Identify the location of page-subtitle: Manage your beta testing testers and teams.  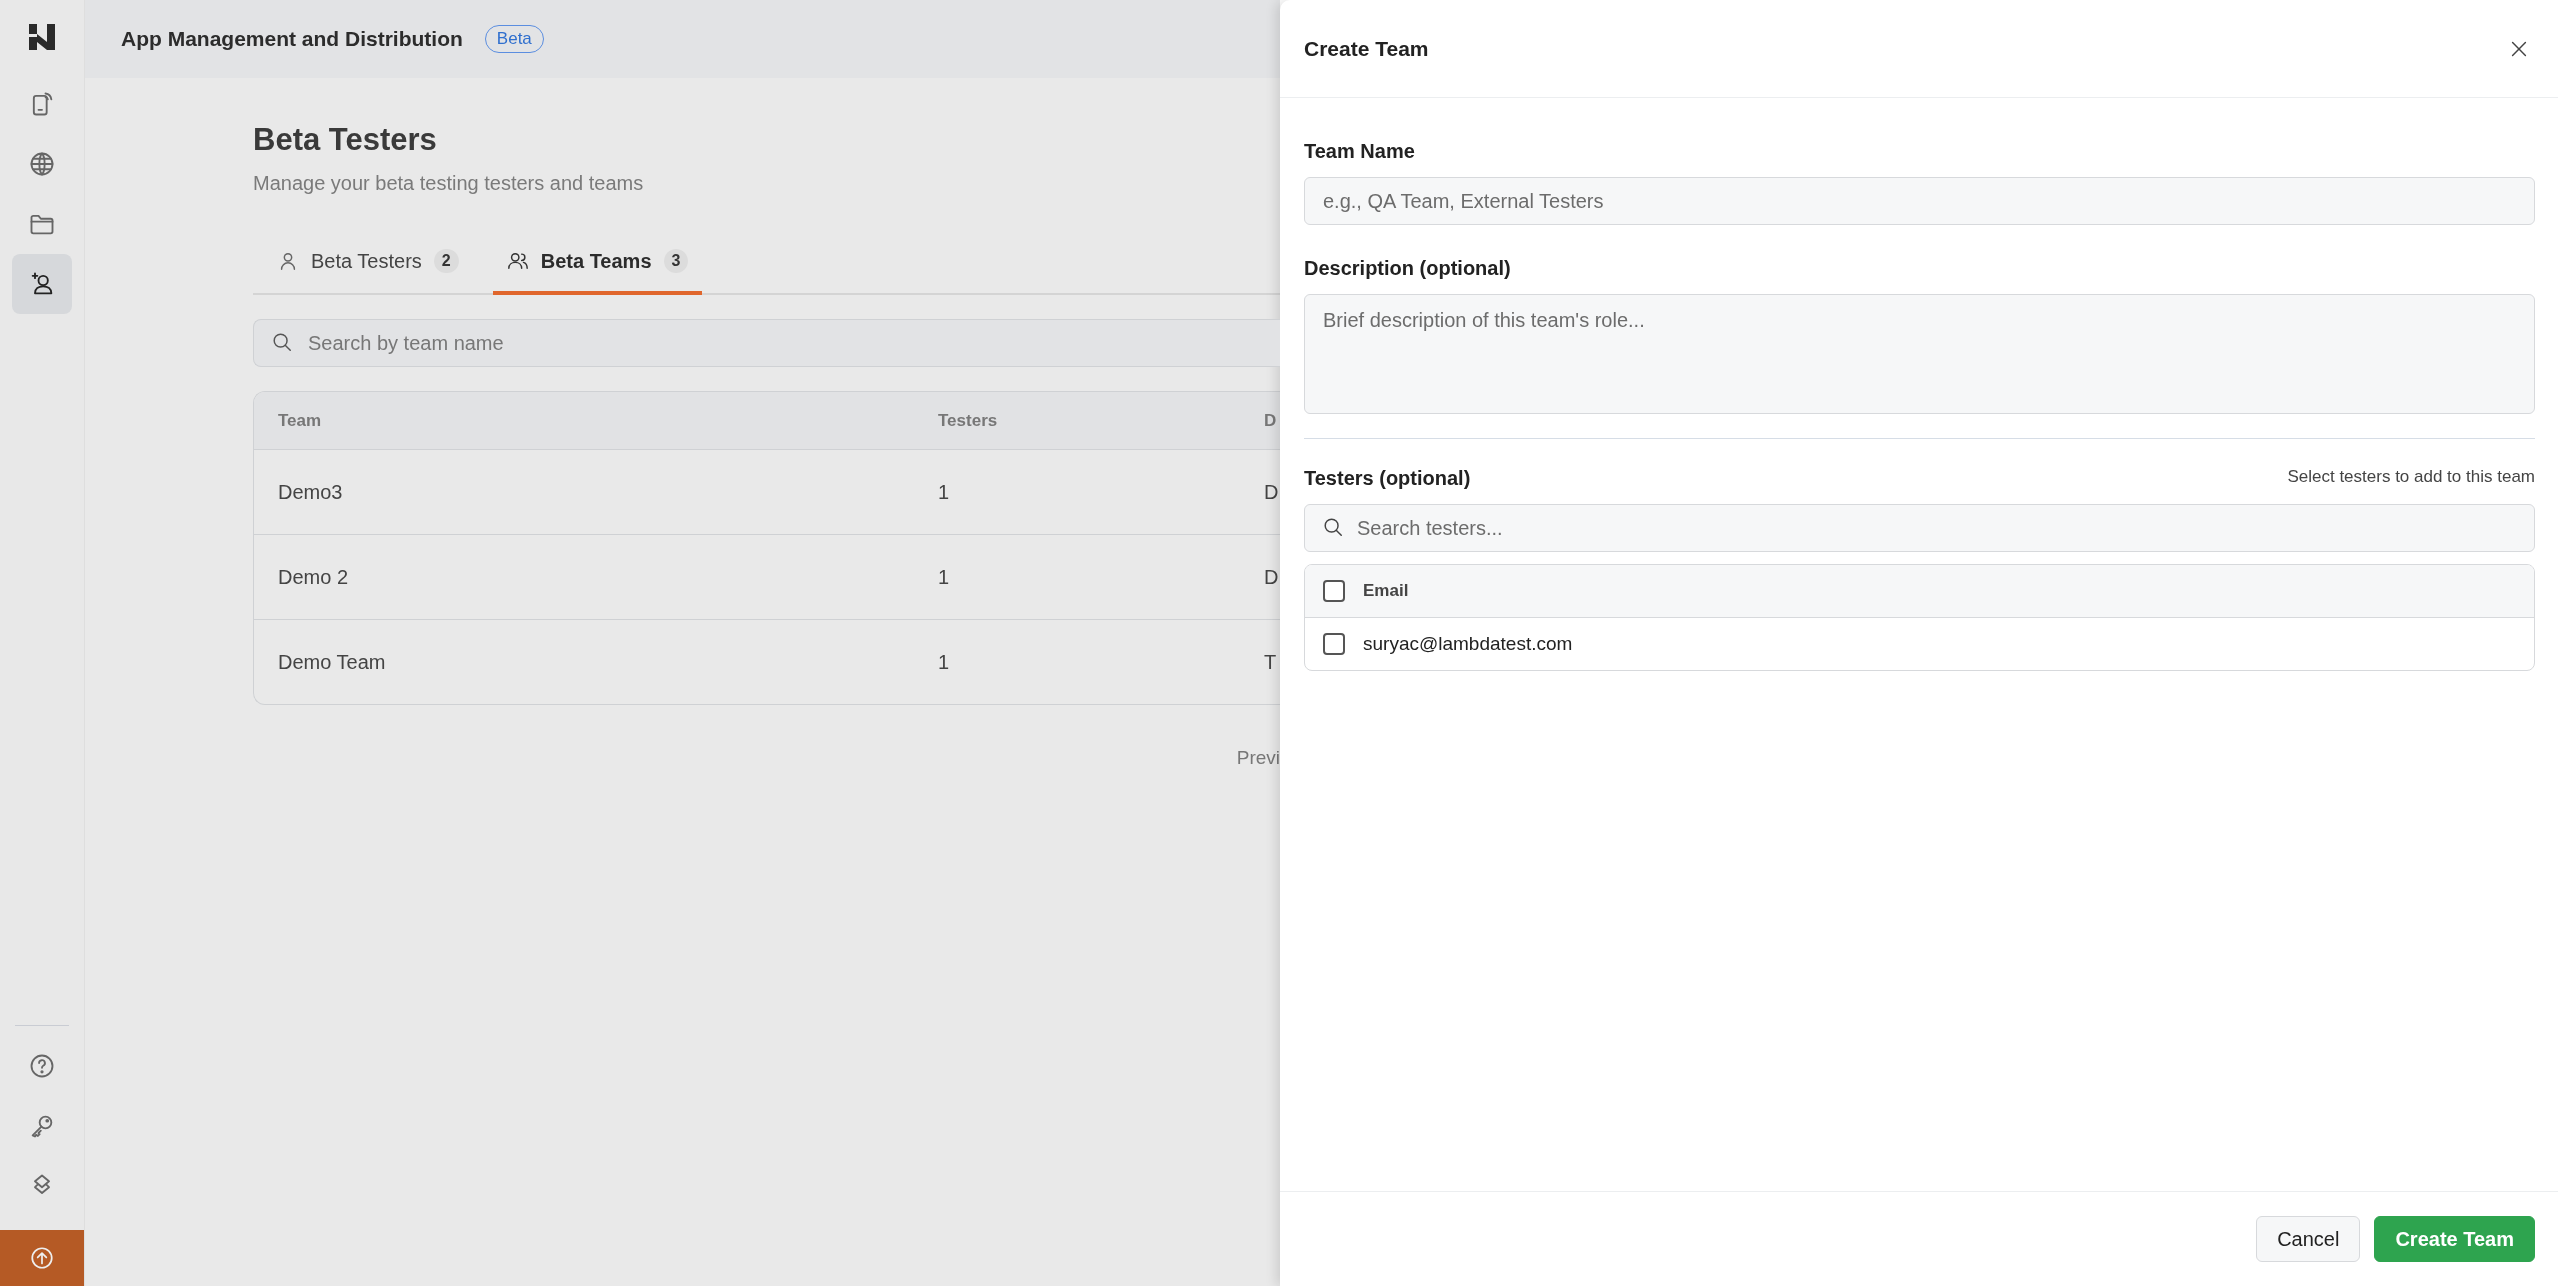
(449, 183).